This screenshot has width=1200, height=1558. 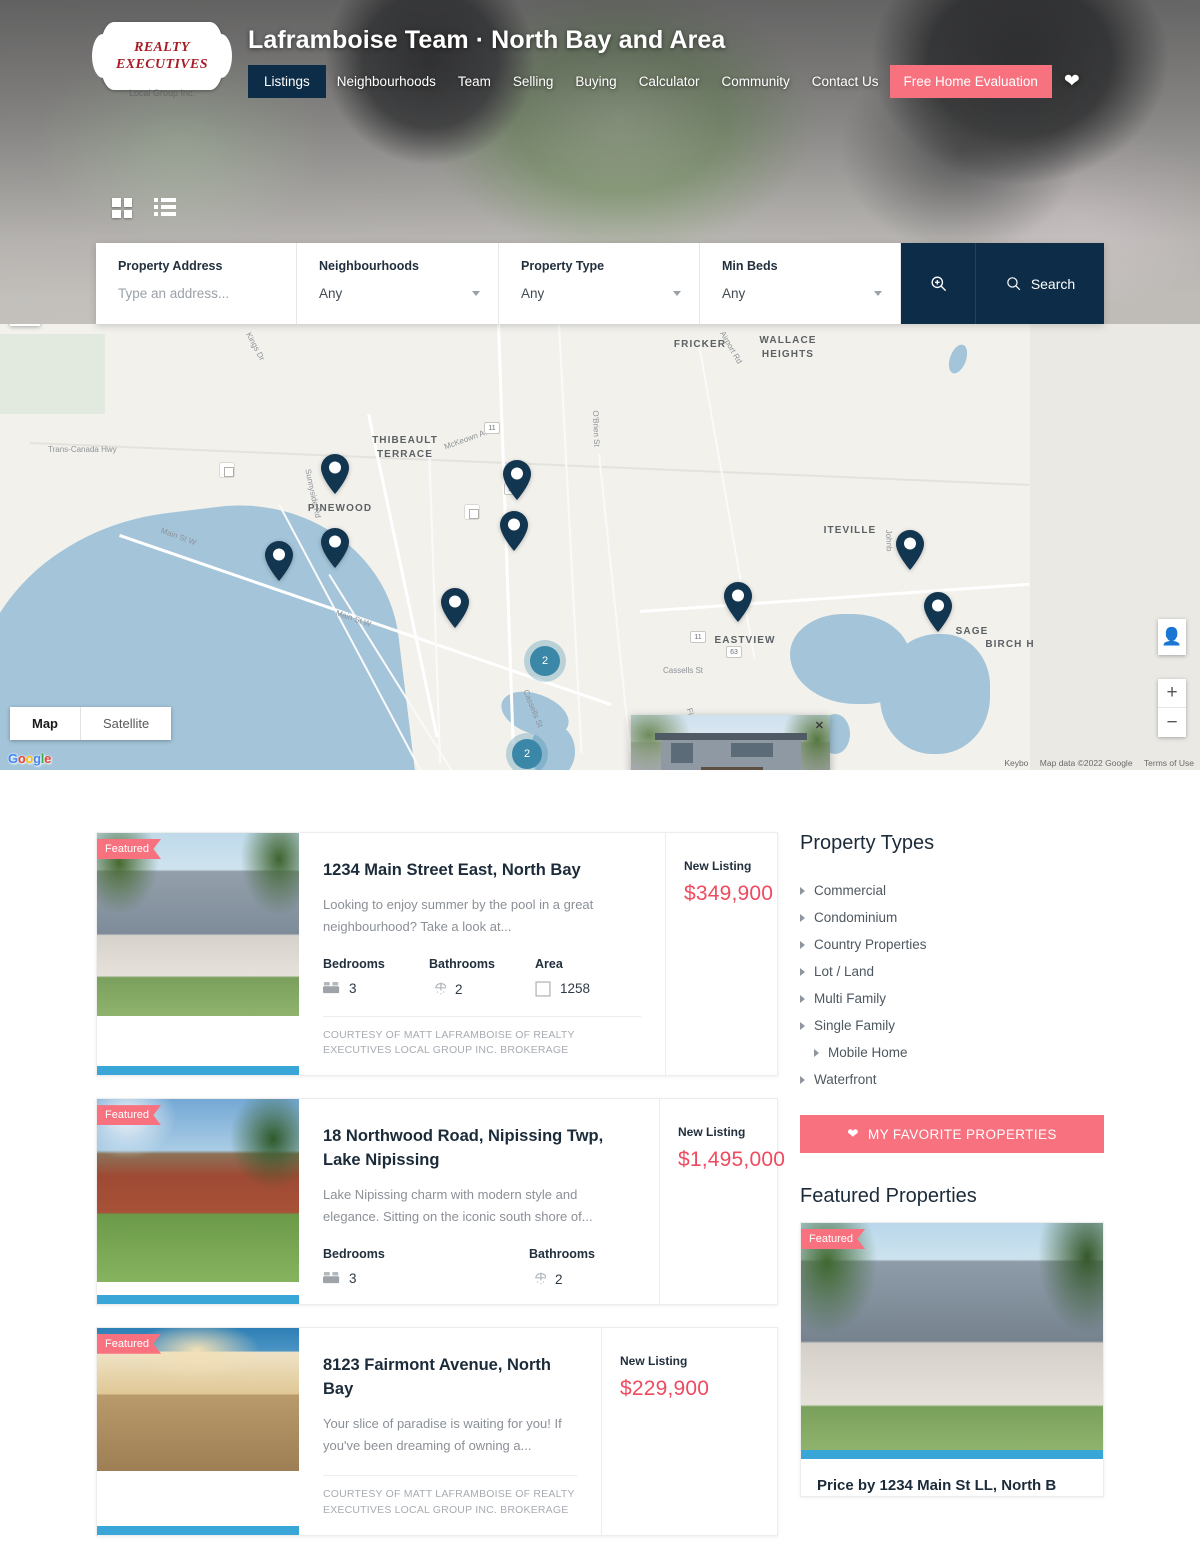 What do you see at coordinates (474, 81) in the screenshot?
I see `nav-item-team: Team` at bounding box center [474, 81].